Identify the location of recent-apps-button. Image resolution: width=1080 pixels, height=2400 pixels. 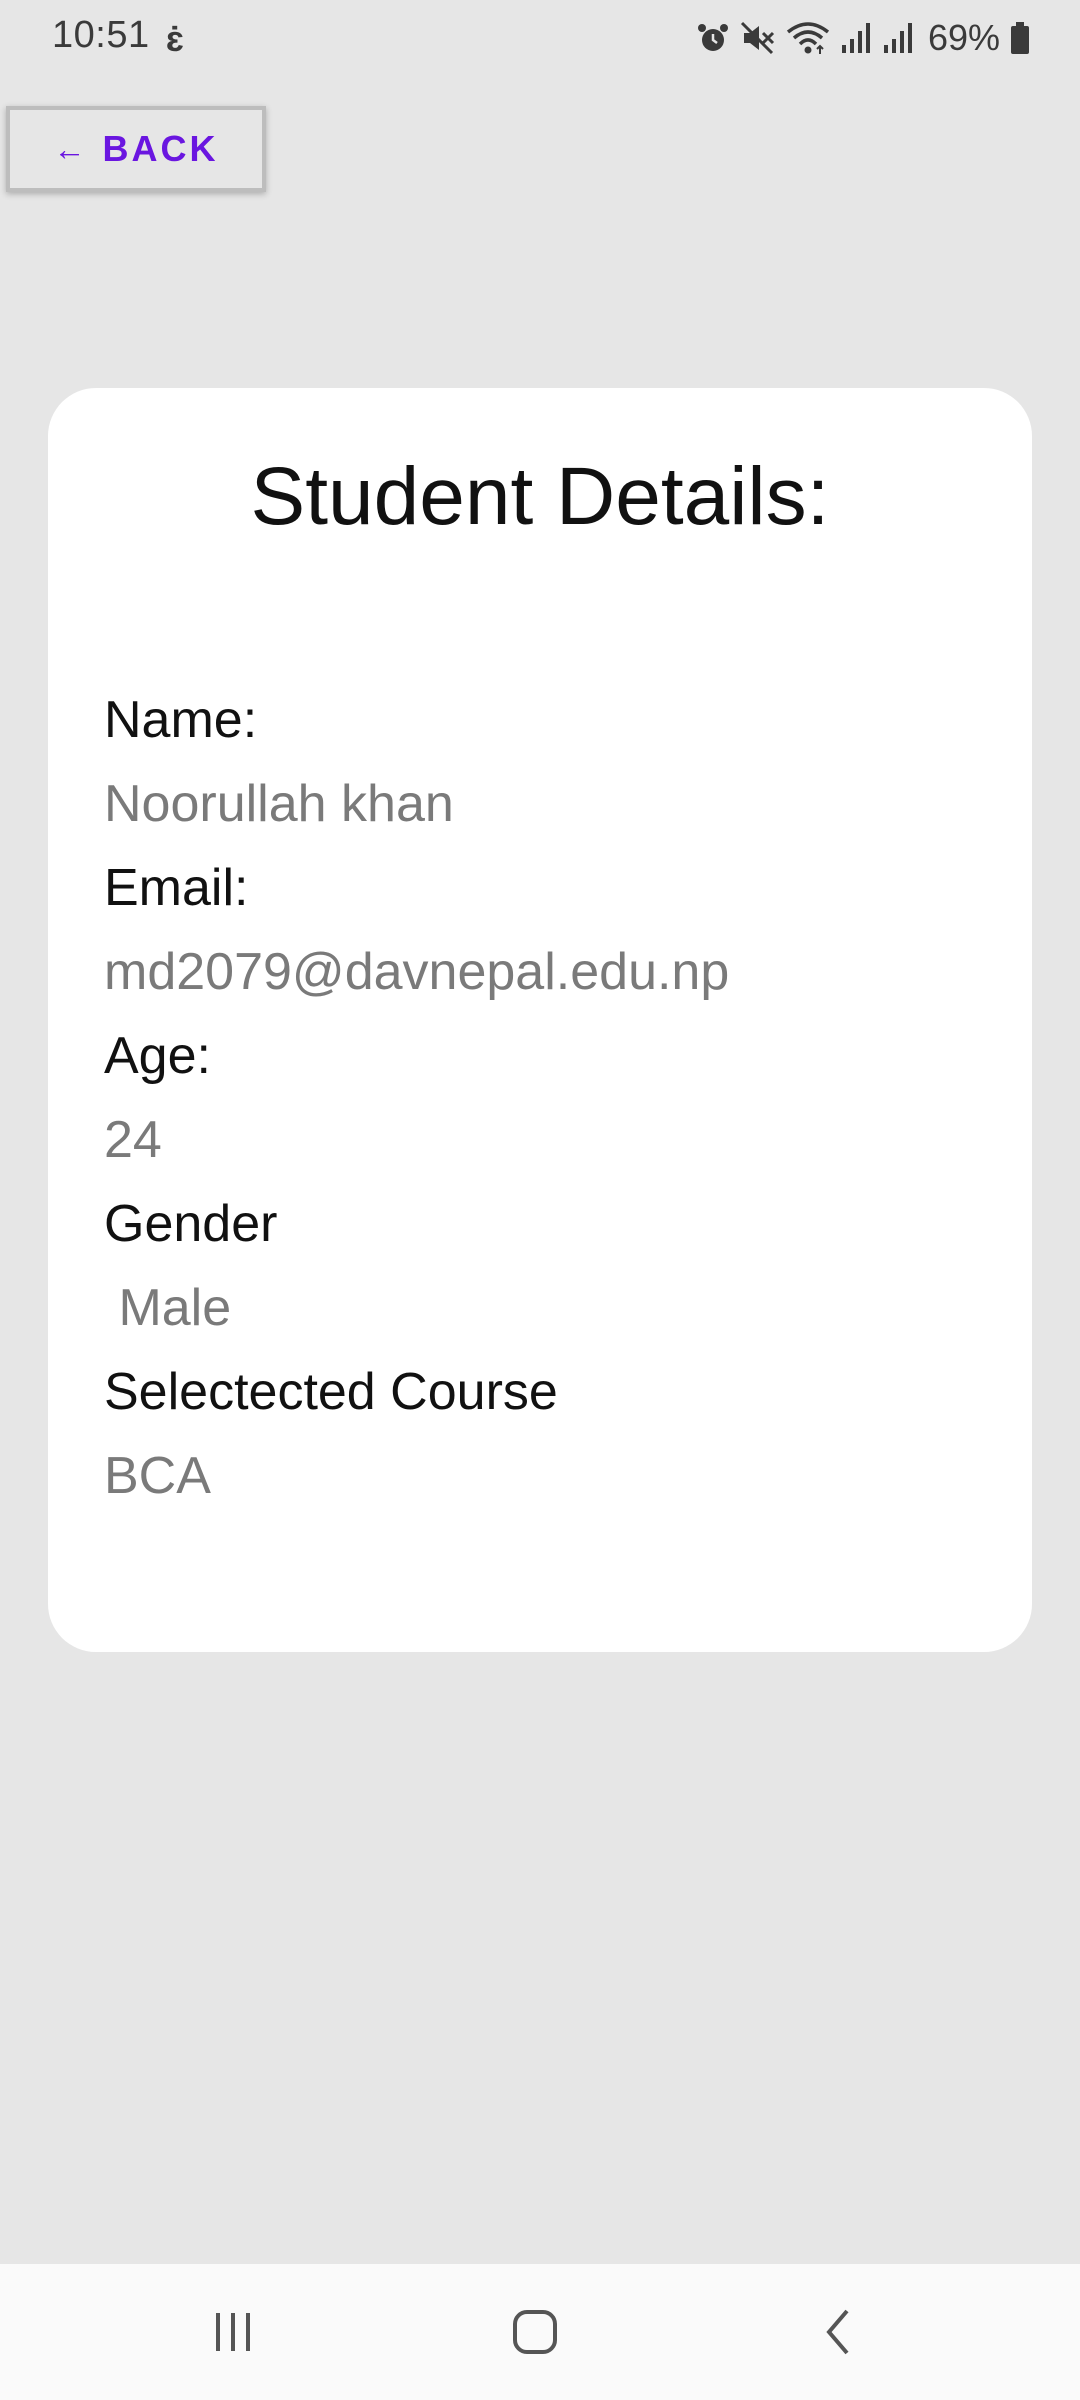
(233, 2332).